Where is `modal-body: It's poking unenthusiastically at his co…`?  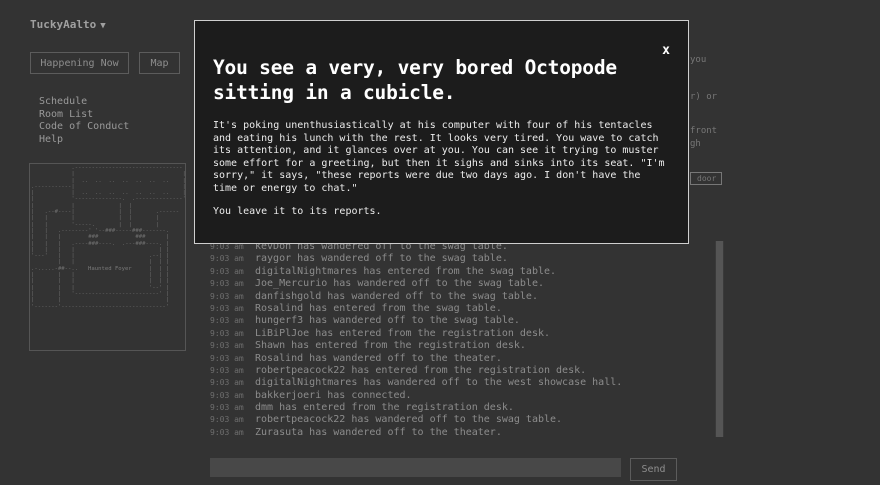
modal-body: It's poking unenthusiastically at his co… is located at coordinates (441, 169).